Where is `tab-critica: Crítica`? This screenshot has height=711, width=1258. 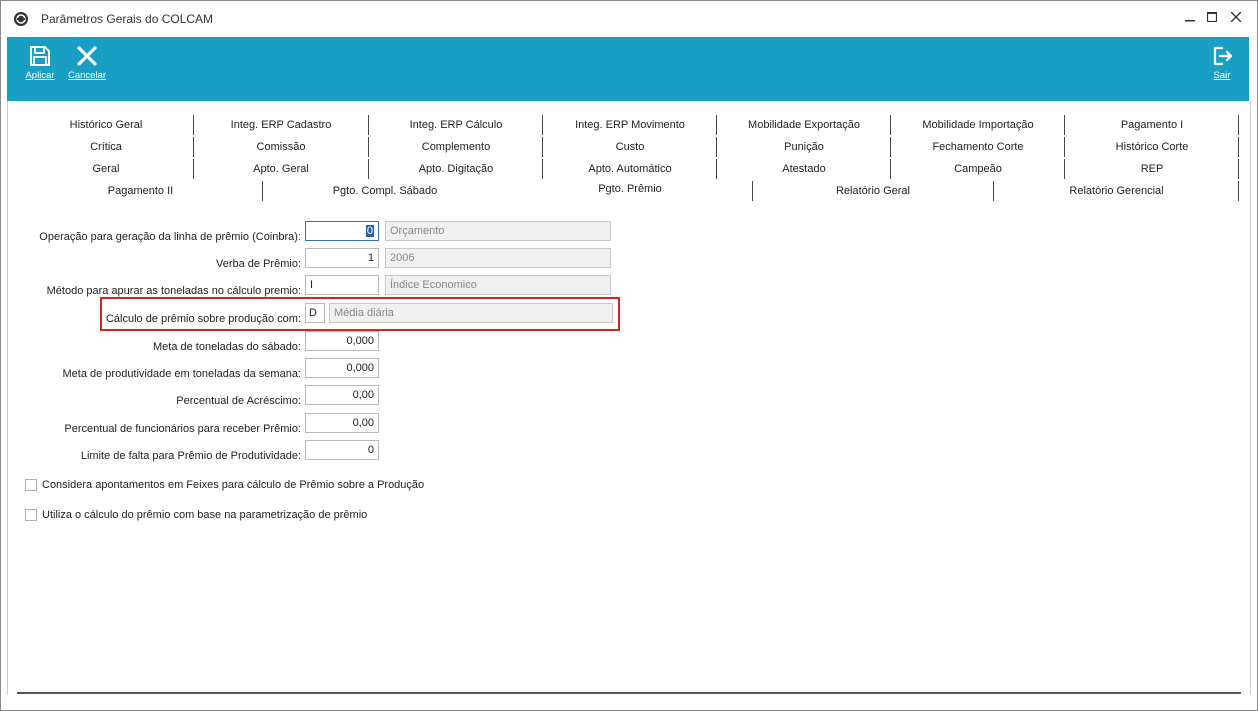
tab-critica: Crítica is located at coordinates (106, 147).